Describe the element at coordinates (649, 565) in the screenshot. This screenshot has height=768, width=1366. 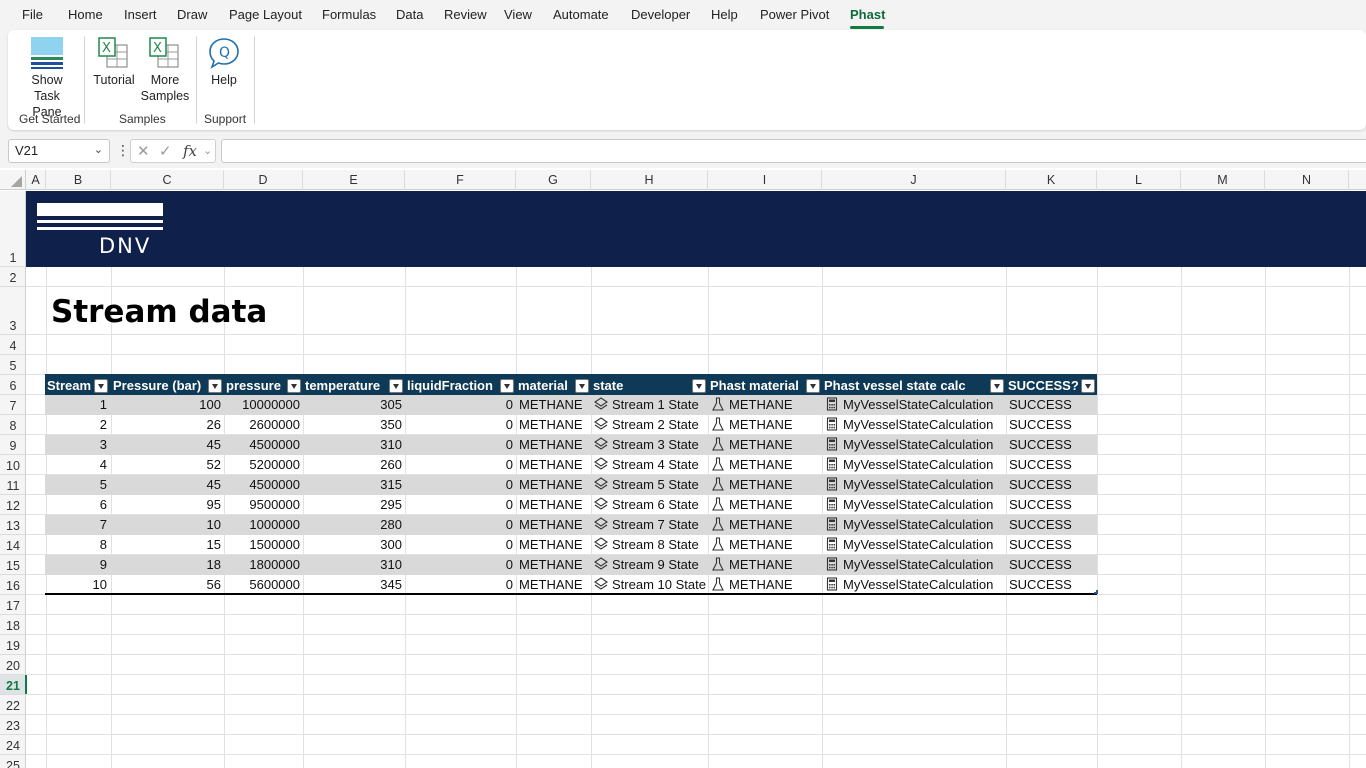
I see `cell-state: Stream 9 State` at that location.